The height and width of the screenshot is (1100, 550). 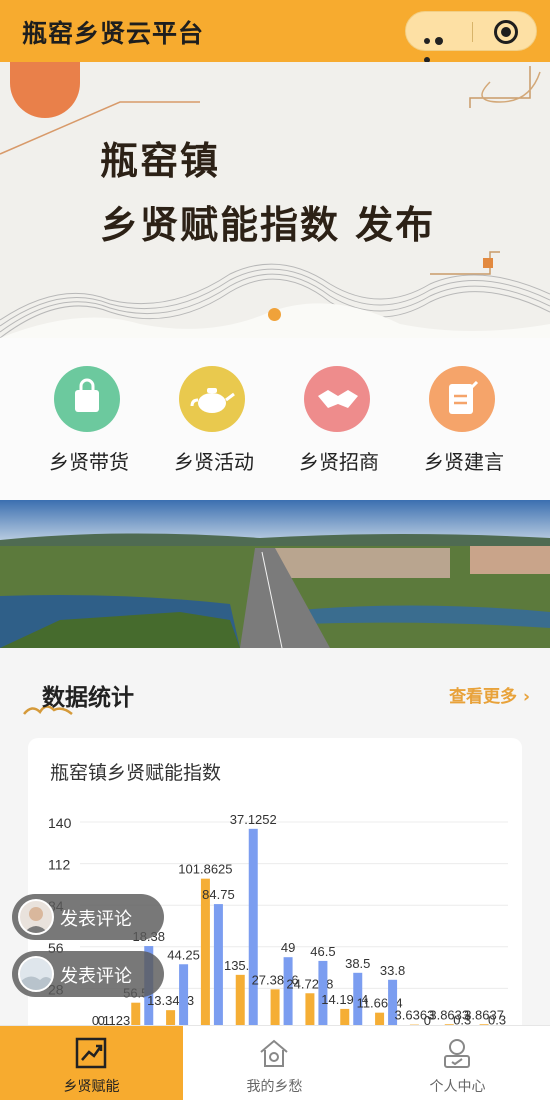 I want to click on menu-label: 乡贤活动, so click(x=214, y=462).